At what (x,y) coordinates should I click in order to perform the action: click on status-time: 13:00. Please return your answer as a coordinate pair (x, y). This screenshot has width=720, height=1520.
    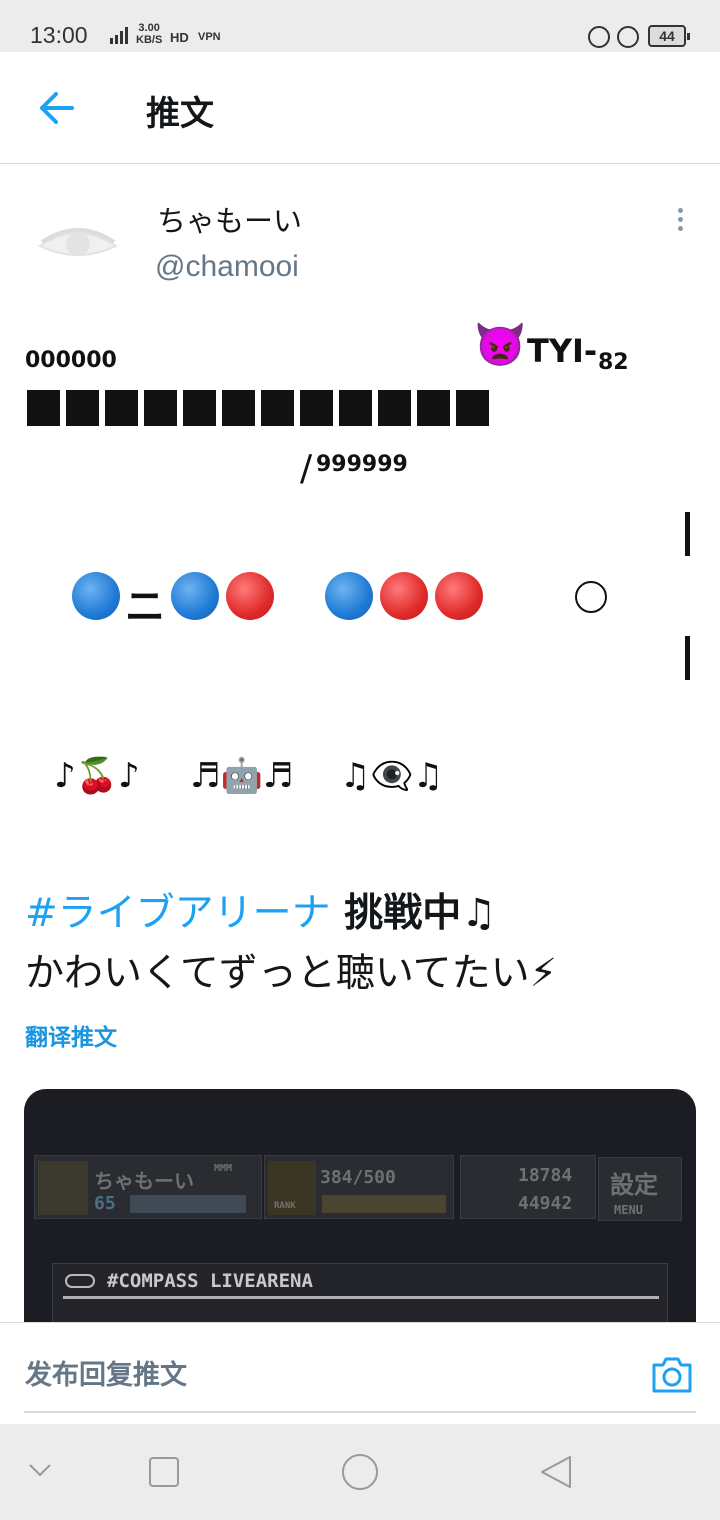
    Looking at the image, I should click on (59, 35).